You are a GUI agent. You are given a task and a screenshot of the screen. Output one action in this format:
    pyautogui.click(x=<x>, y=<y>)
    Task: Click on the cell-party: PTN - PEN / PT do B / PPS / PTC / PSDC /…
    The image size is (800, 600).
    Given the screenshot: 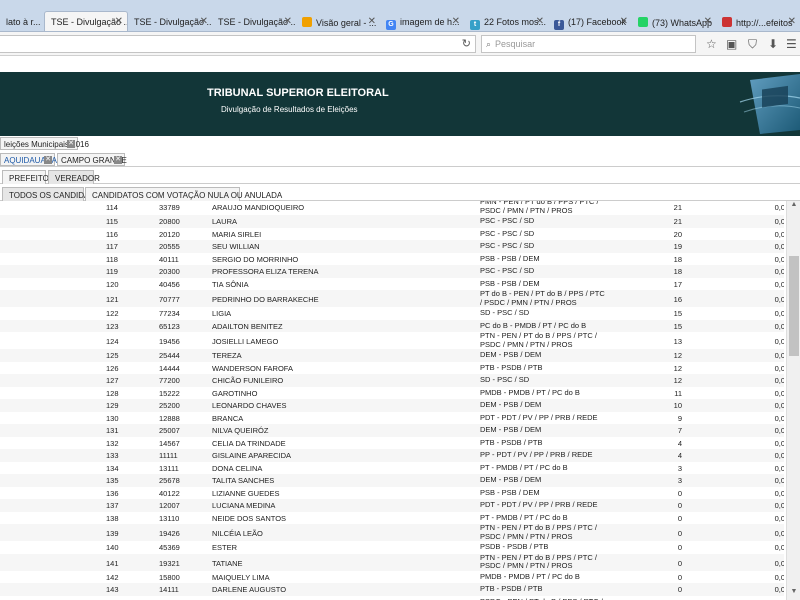 What is the action you would take?
    pyautogui.click(x=538, y=561)
    